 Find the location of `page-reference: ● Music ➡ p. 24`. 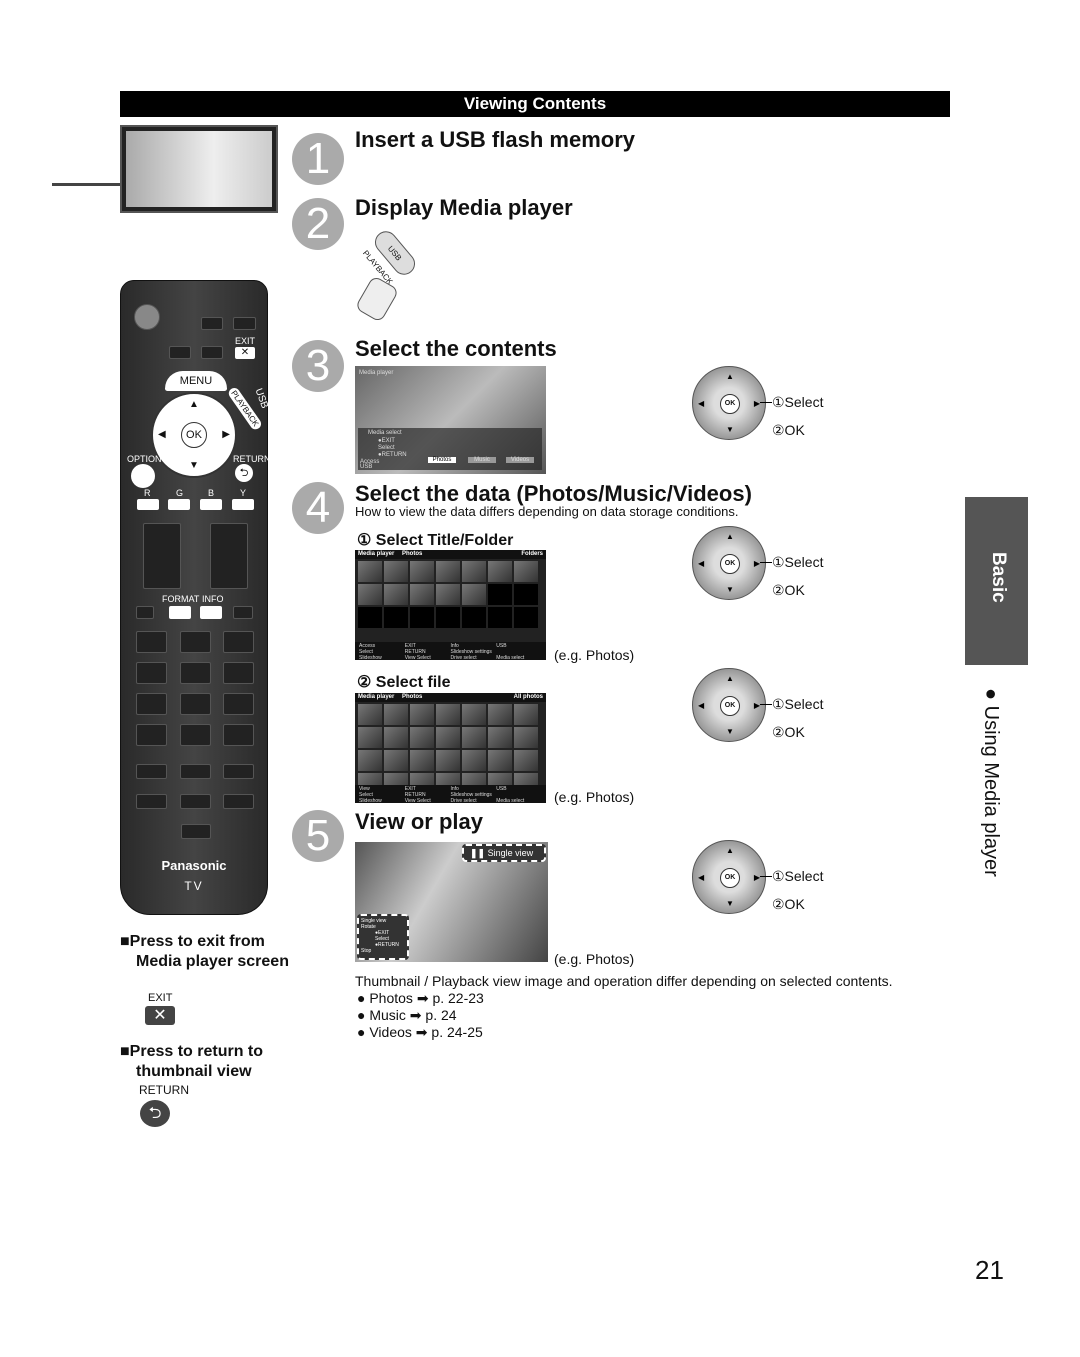

page-reference: ● Music ➡ p. 24 is located at coordinates (407, 1015).